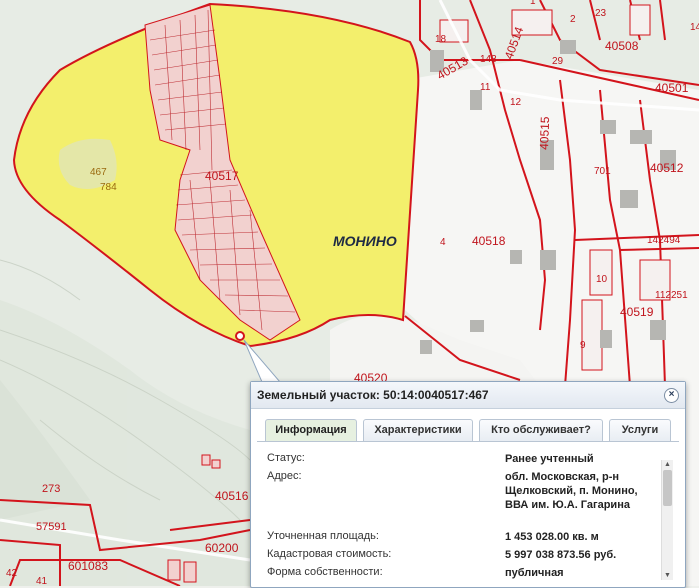 This screenshot has width=699, height=588. Describe the element at coordinates (667, 168) in the screenshot. I see `parcel-label: 40512` at that location.